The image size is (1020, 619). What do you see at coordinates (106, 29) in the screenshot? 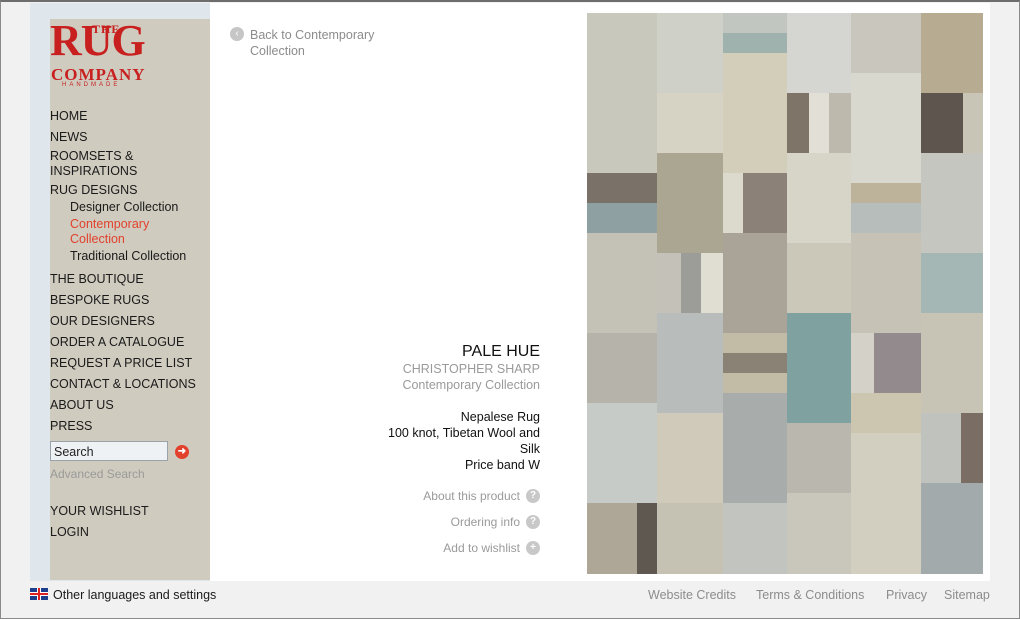
I see `logo-the-text: THE` at bounding box center [106, 29].